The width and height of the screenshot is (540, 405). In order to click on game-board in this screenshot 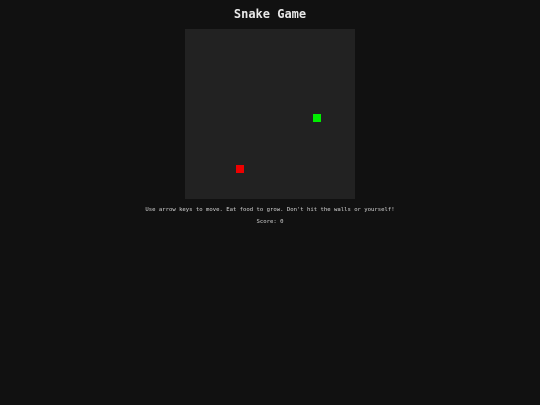, I will do `click(270, 114)`.